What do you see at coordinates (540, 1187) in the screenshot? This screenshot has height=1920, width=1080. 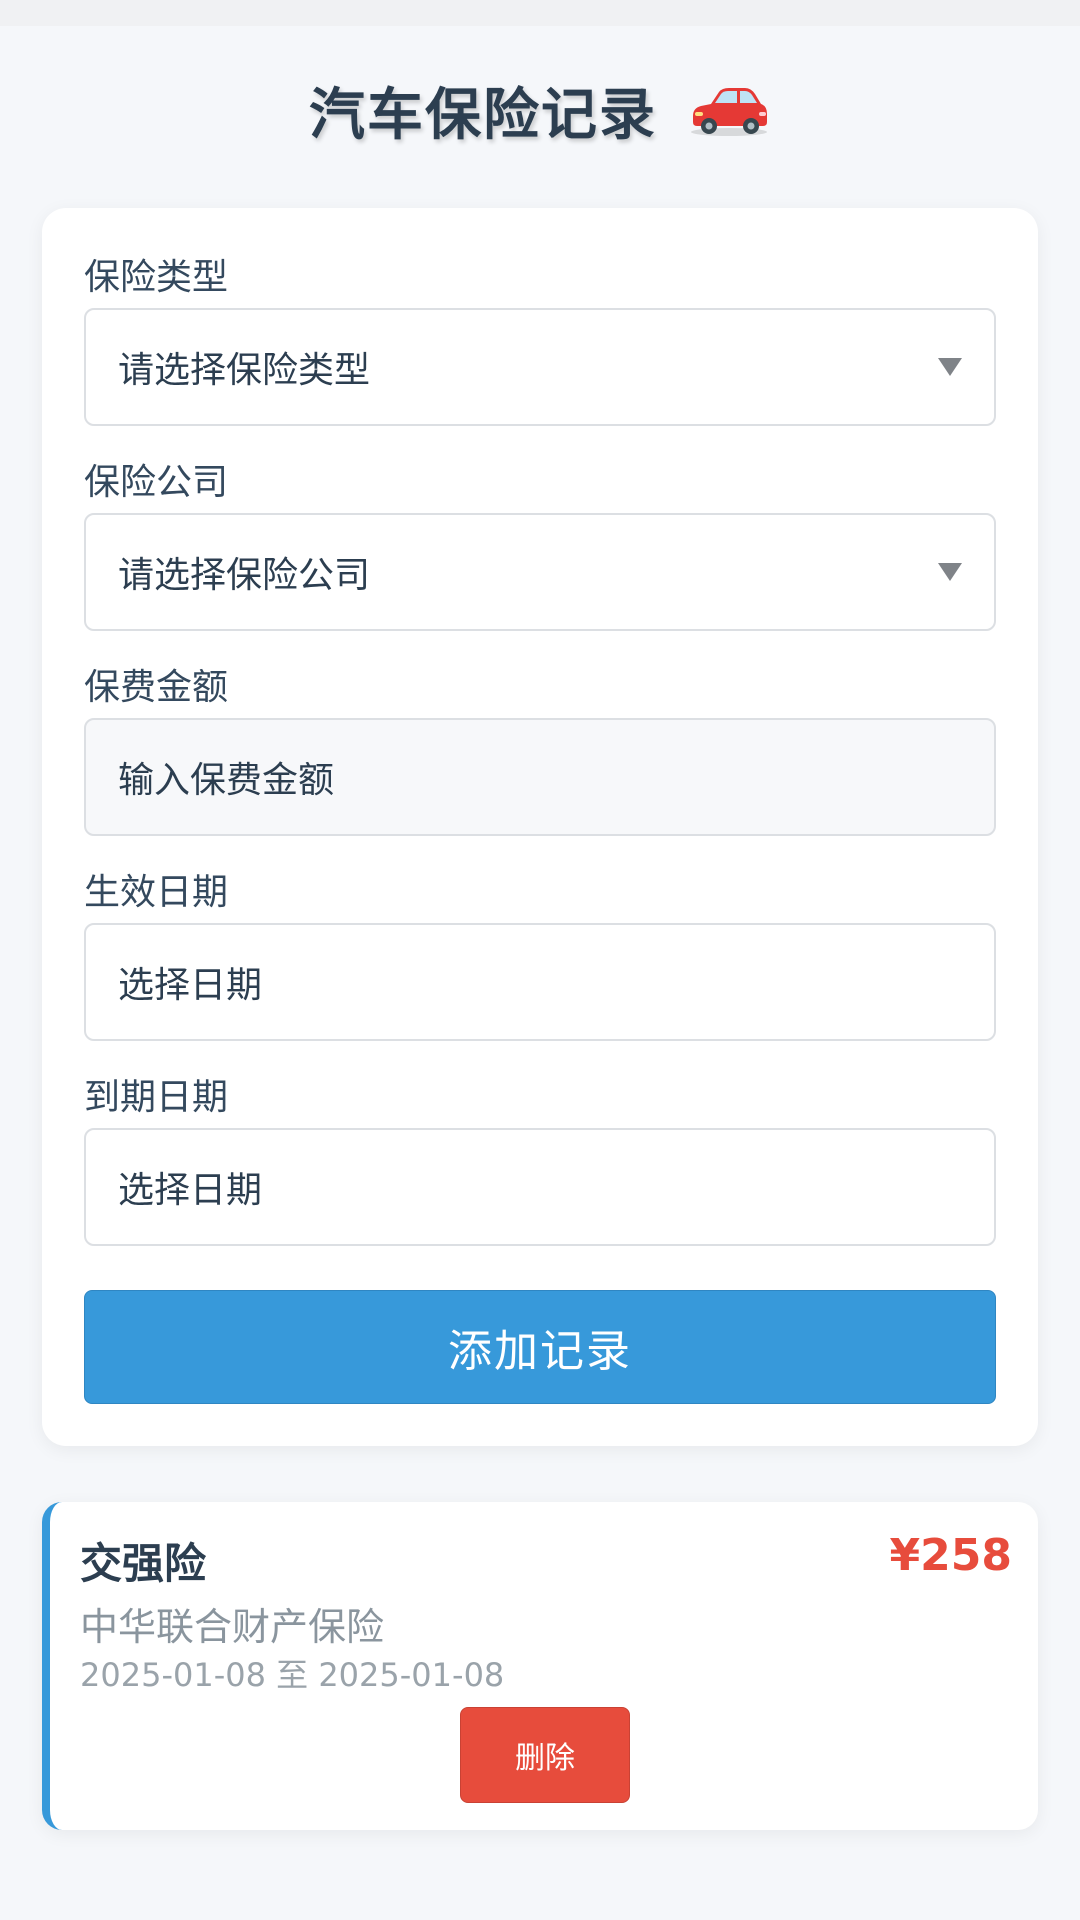 I see `end-date-input: 选择日期` at bounding box center [540, 1187].